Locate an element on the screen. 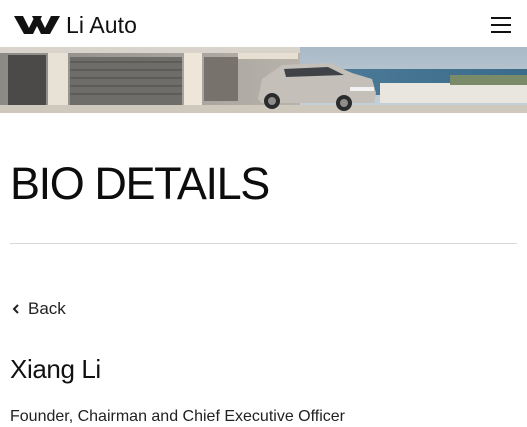  brand-logo: Li Auto is located at coordinates (75, 25).